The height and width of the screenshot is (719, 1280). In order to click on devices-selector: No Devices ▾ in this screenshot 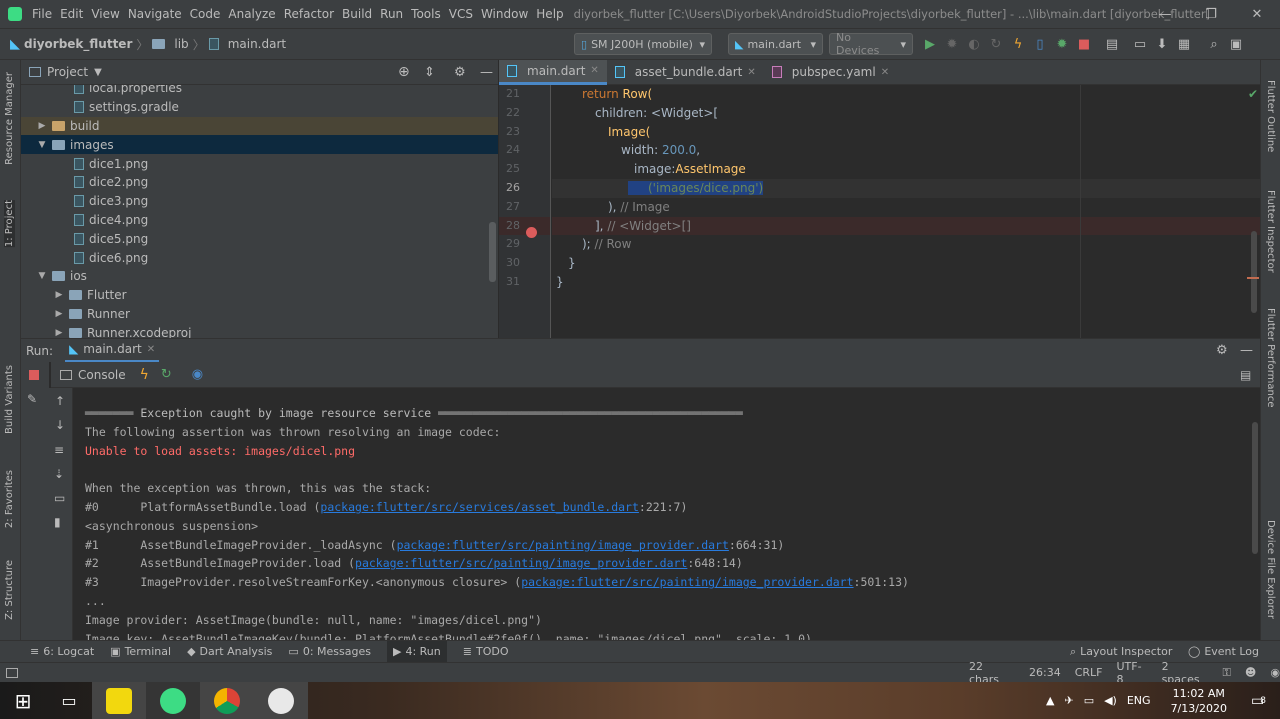, I will do `click(871, 44)`.